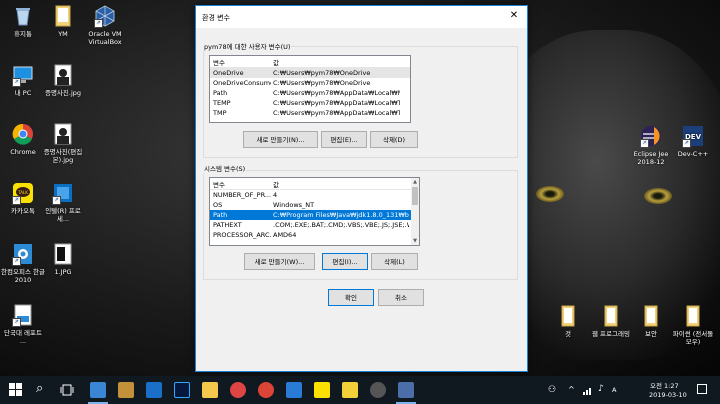 This screenshot has width=720, height=404. Describe the element at coordinates (415, 196) in the screenshot. I see `scrollbar-thumb` at that location.